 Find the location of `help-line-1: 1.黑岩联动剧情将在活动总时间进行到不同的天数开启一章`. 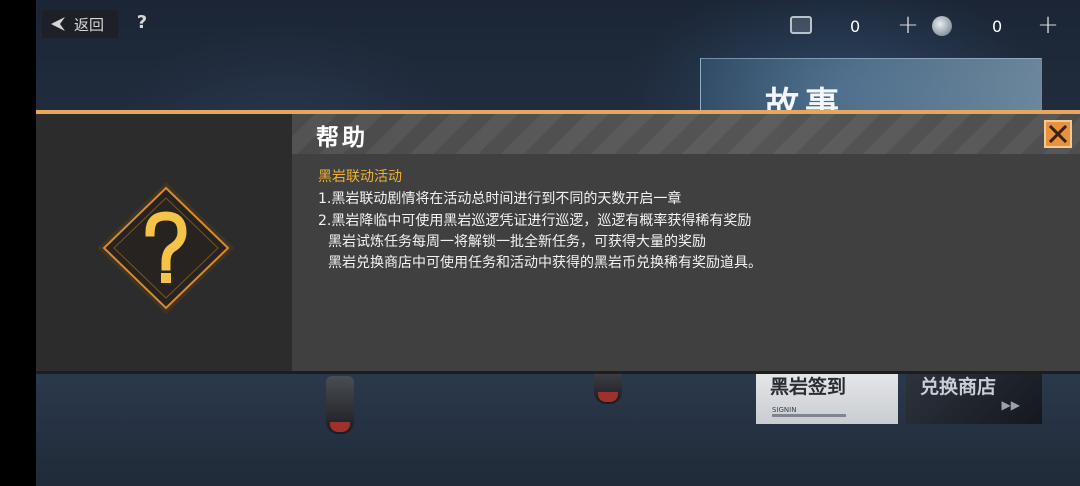

help-line-1: 1.黑岩联动剧情将在活动总时间进行到不同的天数开启一章 is located at coordinates (500, 199).